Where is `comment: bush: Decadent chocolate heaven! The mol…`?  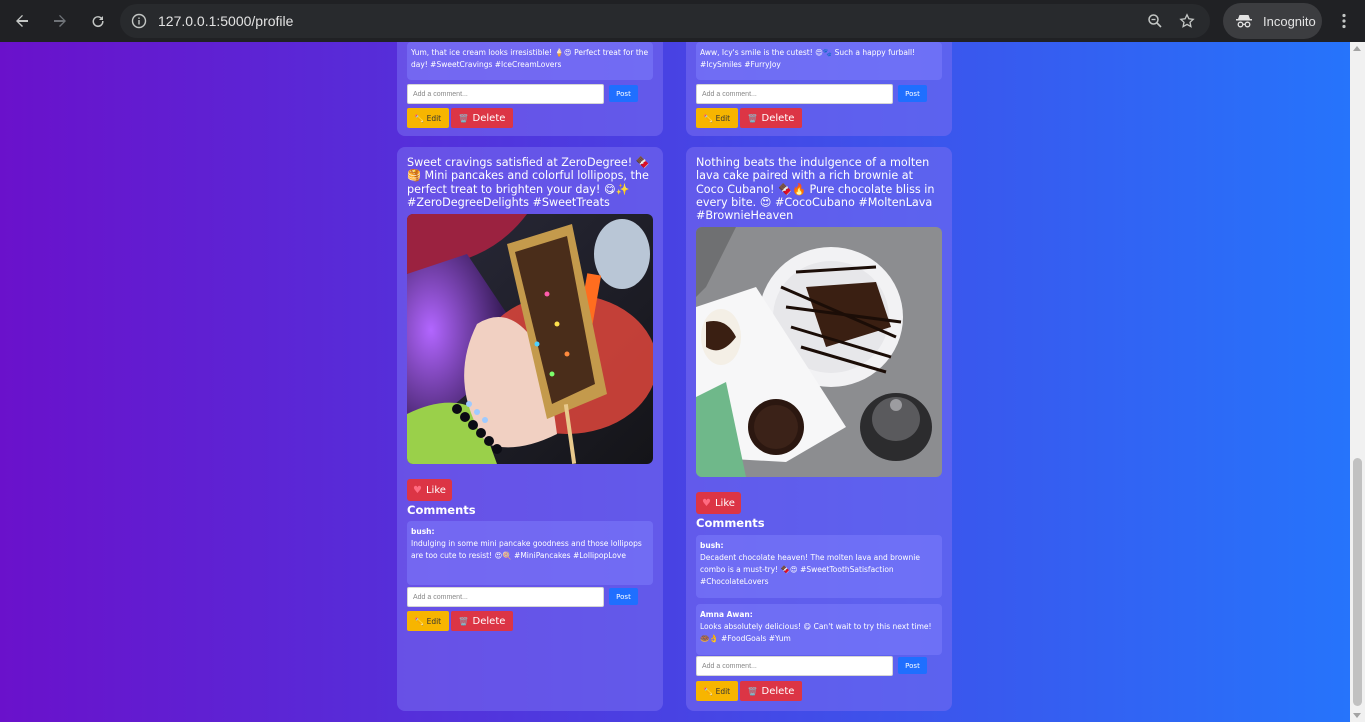 comment: bush: Decadent chocolate heaven! The mol… is located at coordinates (819, 566).